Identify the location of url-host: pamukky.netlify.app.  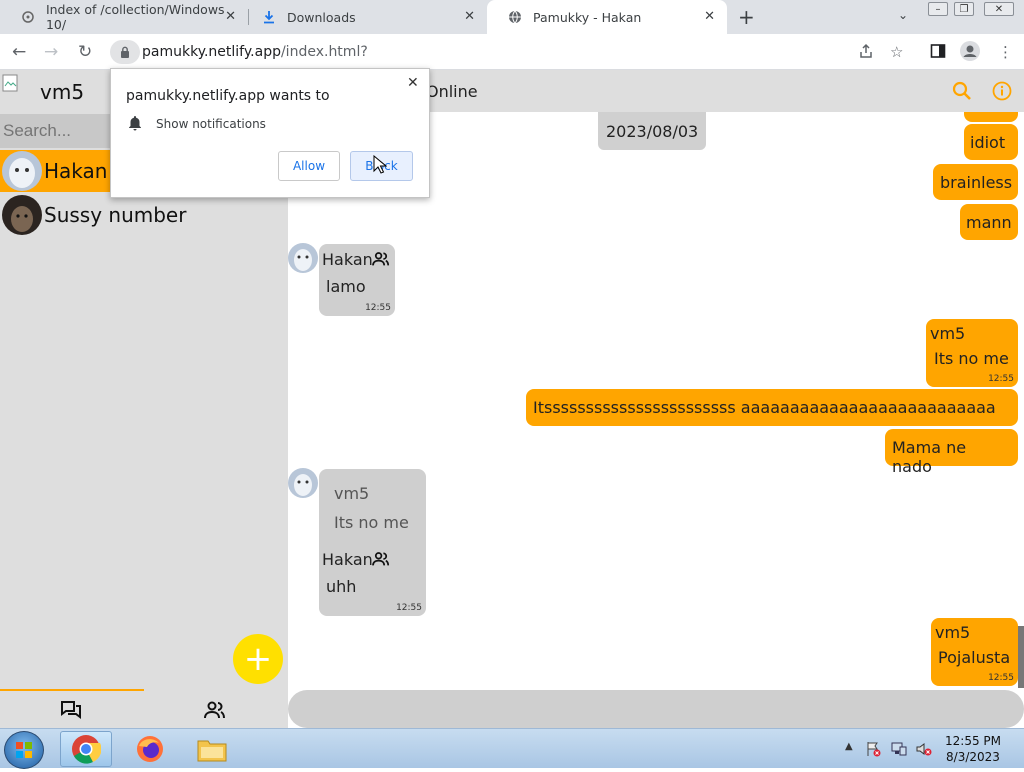
(211, 52).